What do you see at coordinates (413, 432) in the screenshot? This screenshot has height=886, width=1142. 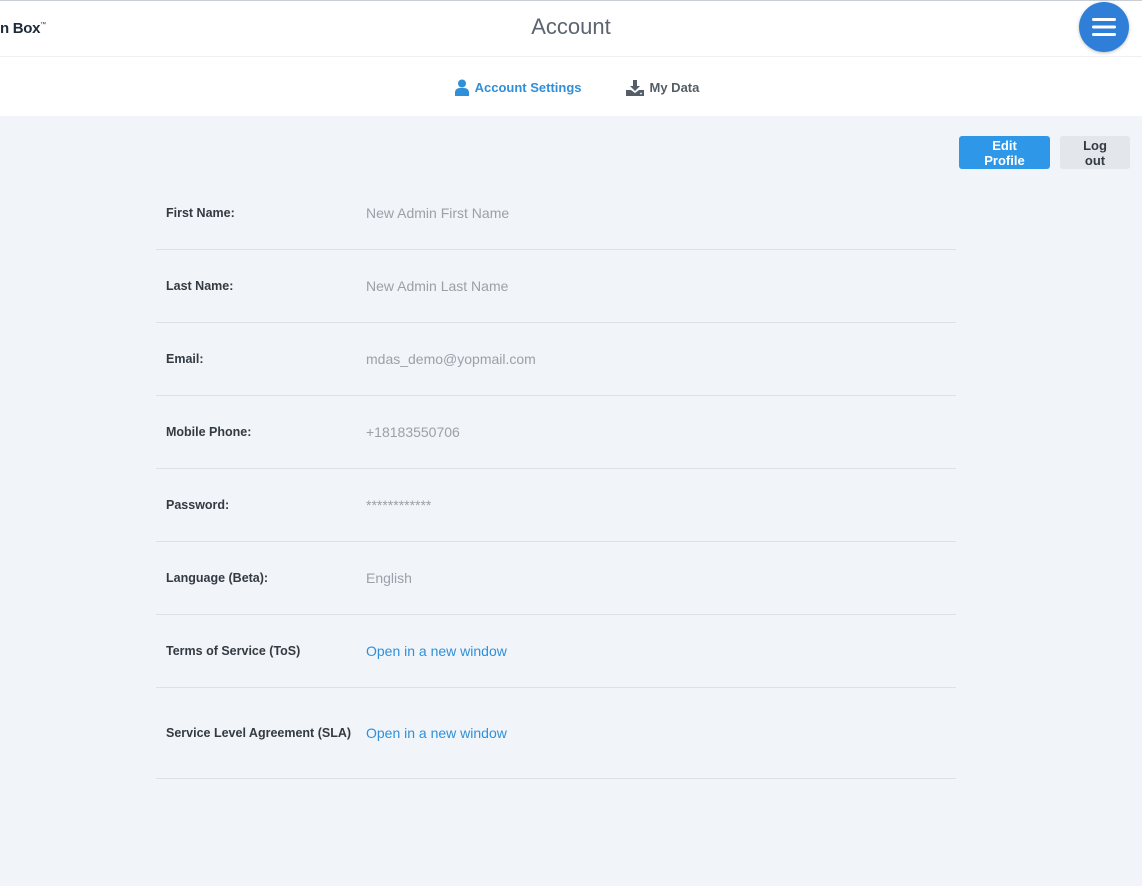 I see `mobile-phone-value: +18183550706` at bounding box center [413, 432].